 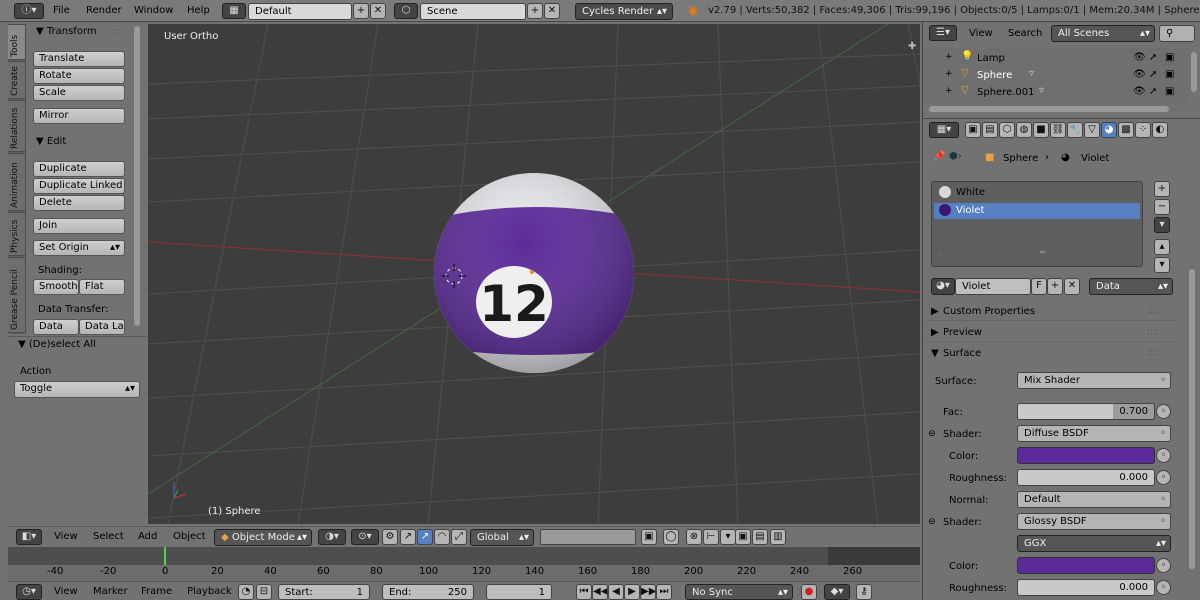 What do you see at coordinates (1051, 354) in the screenshot?
I see `surface-panel-header: ▼ Surface ::::` at bounding box center [1051, 354].